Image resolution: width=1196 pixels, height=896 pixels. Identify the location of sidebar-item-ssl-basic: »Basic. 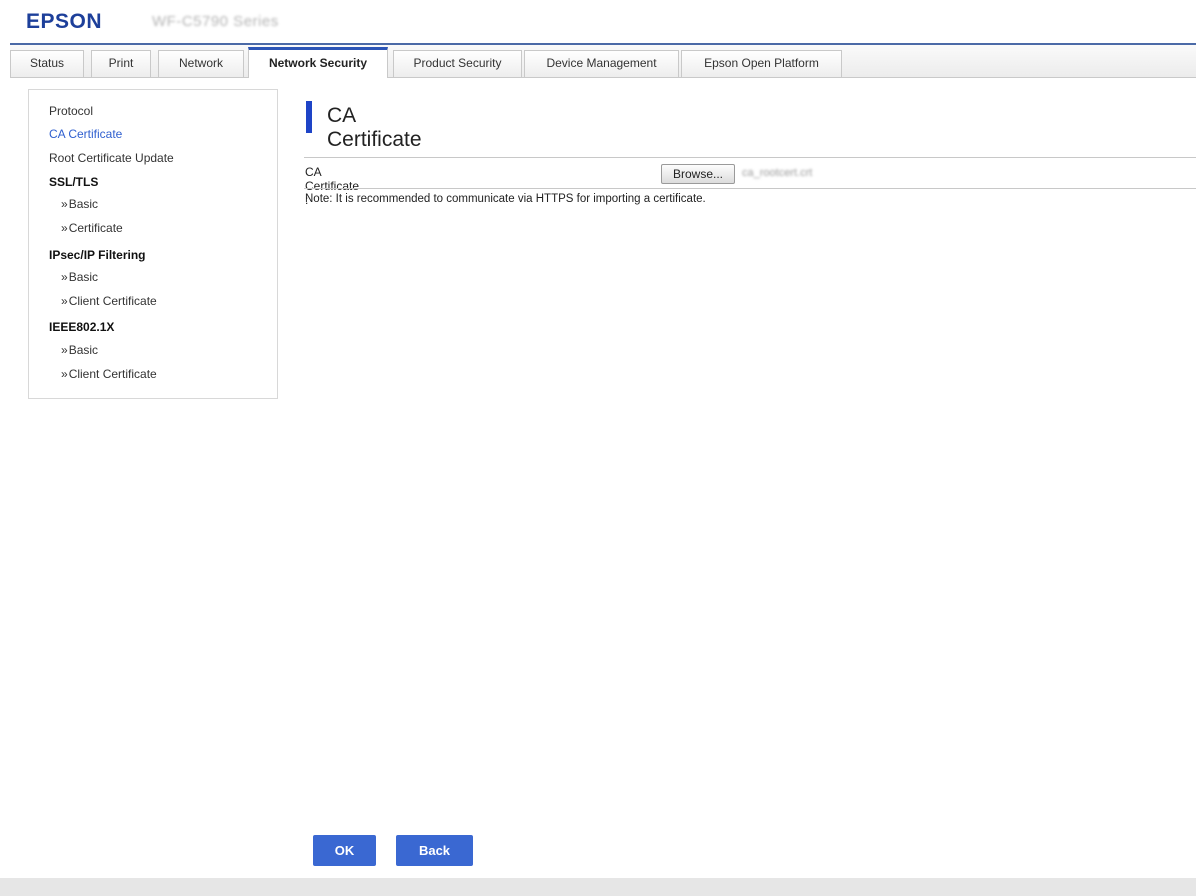
(79, 204).